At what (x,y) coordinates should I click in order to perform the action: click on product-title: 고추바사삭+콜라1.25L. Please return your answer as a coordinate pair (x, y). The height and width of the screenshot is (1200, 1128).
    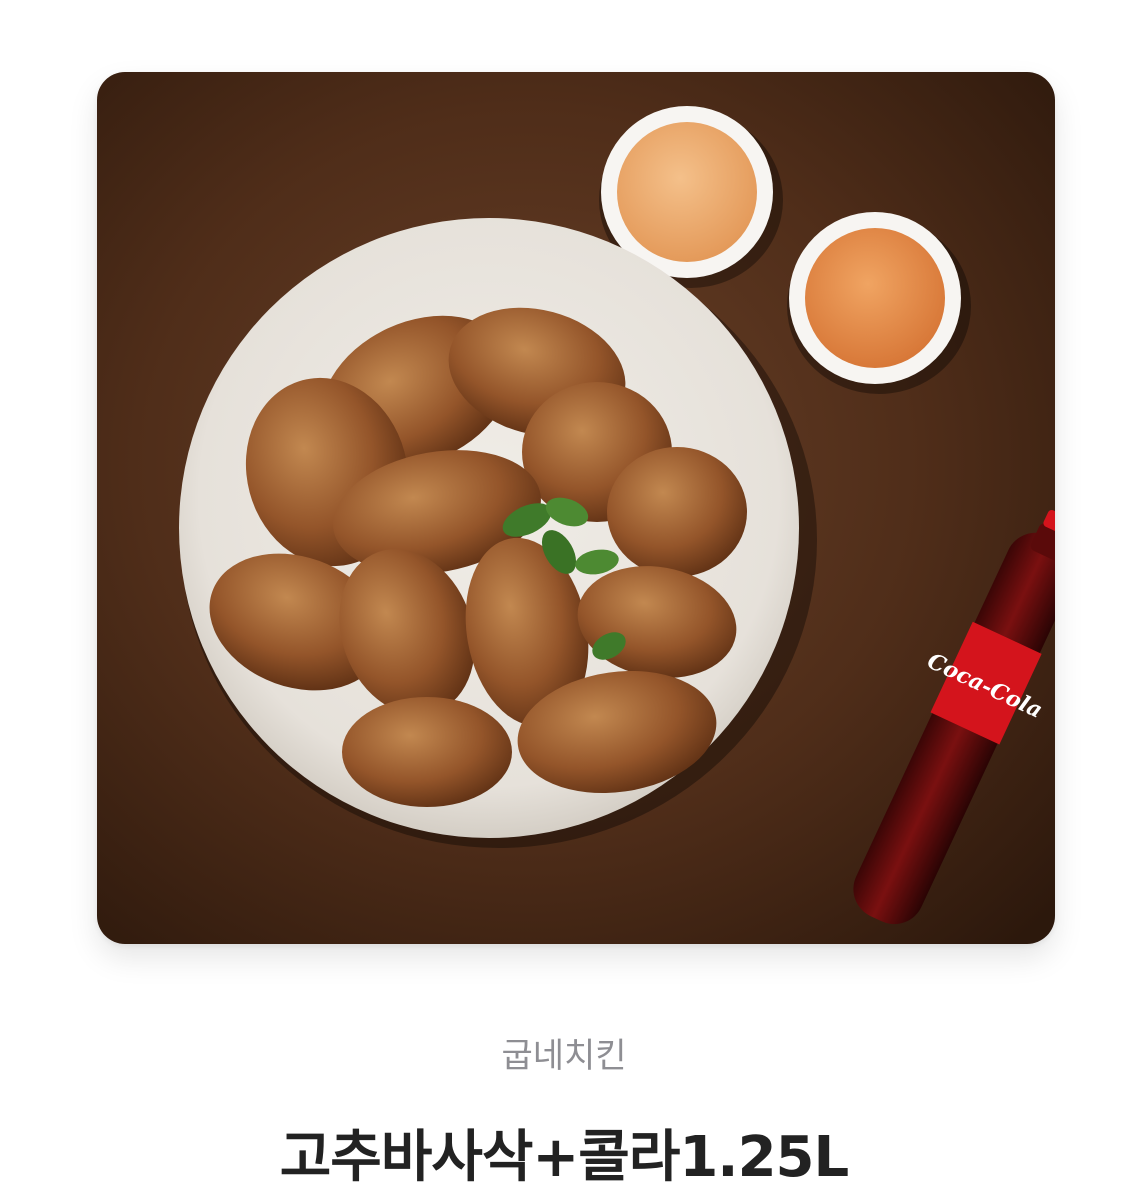
    Looking at the image, I should click on (564, 1157).